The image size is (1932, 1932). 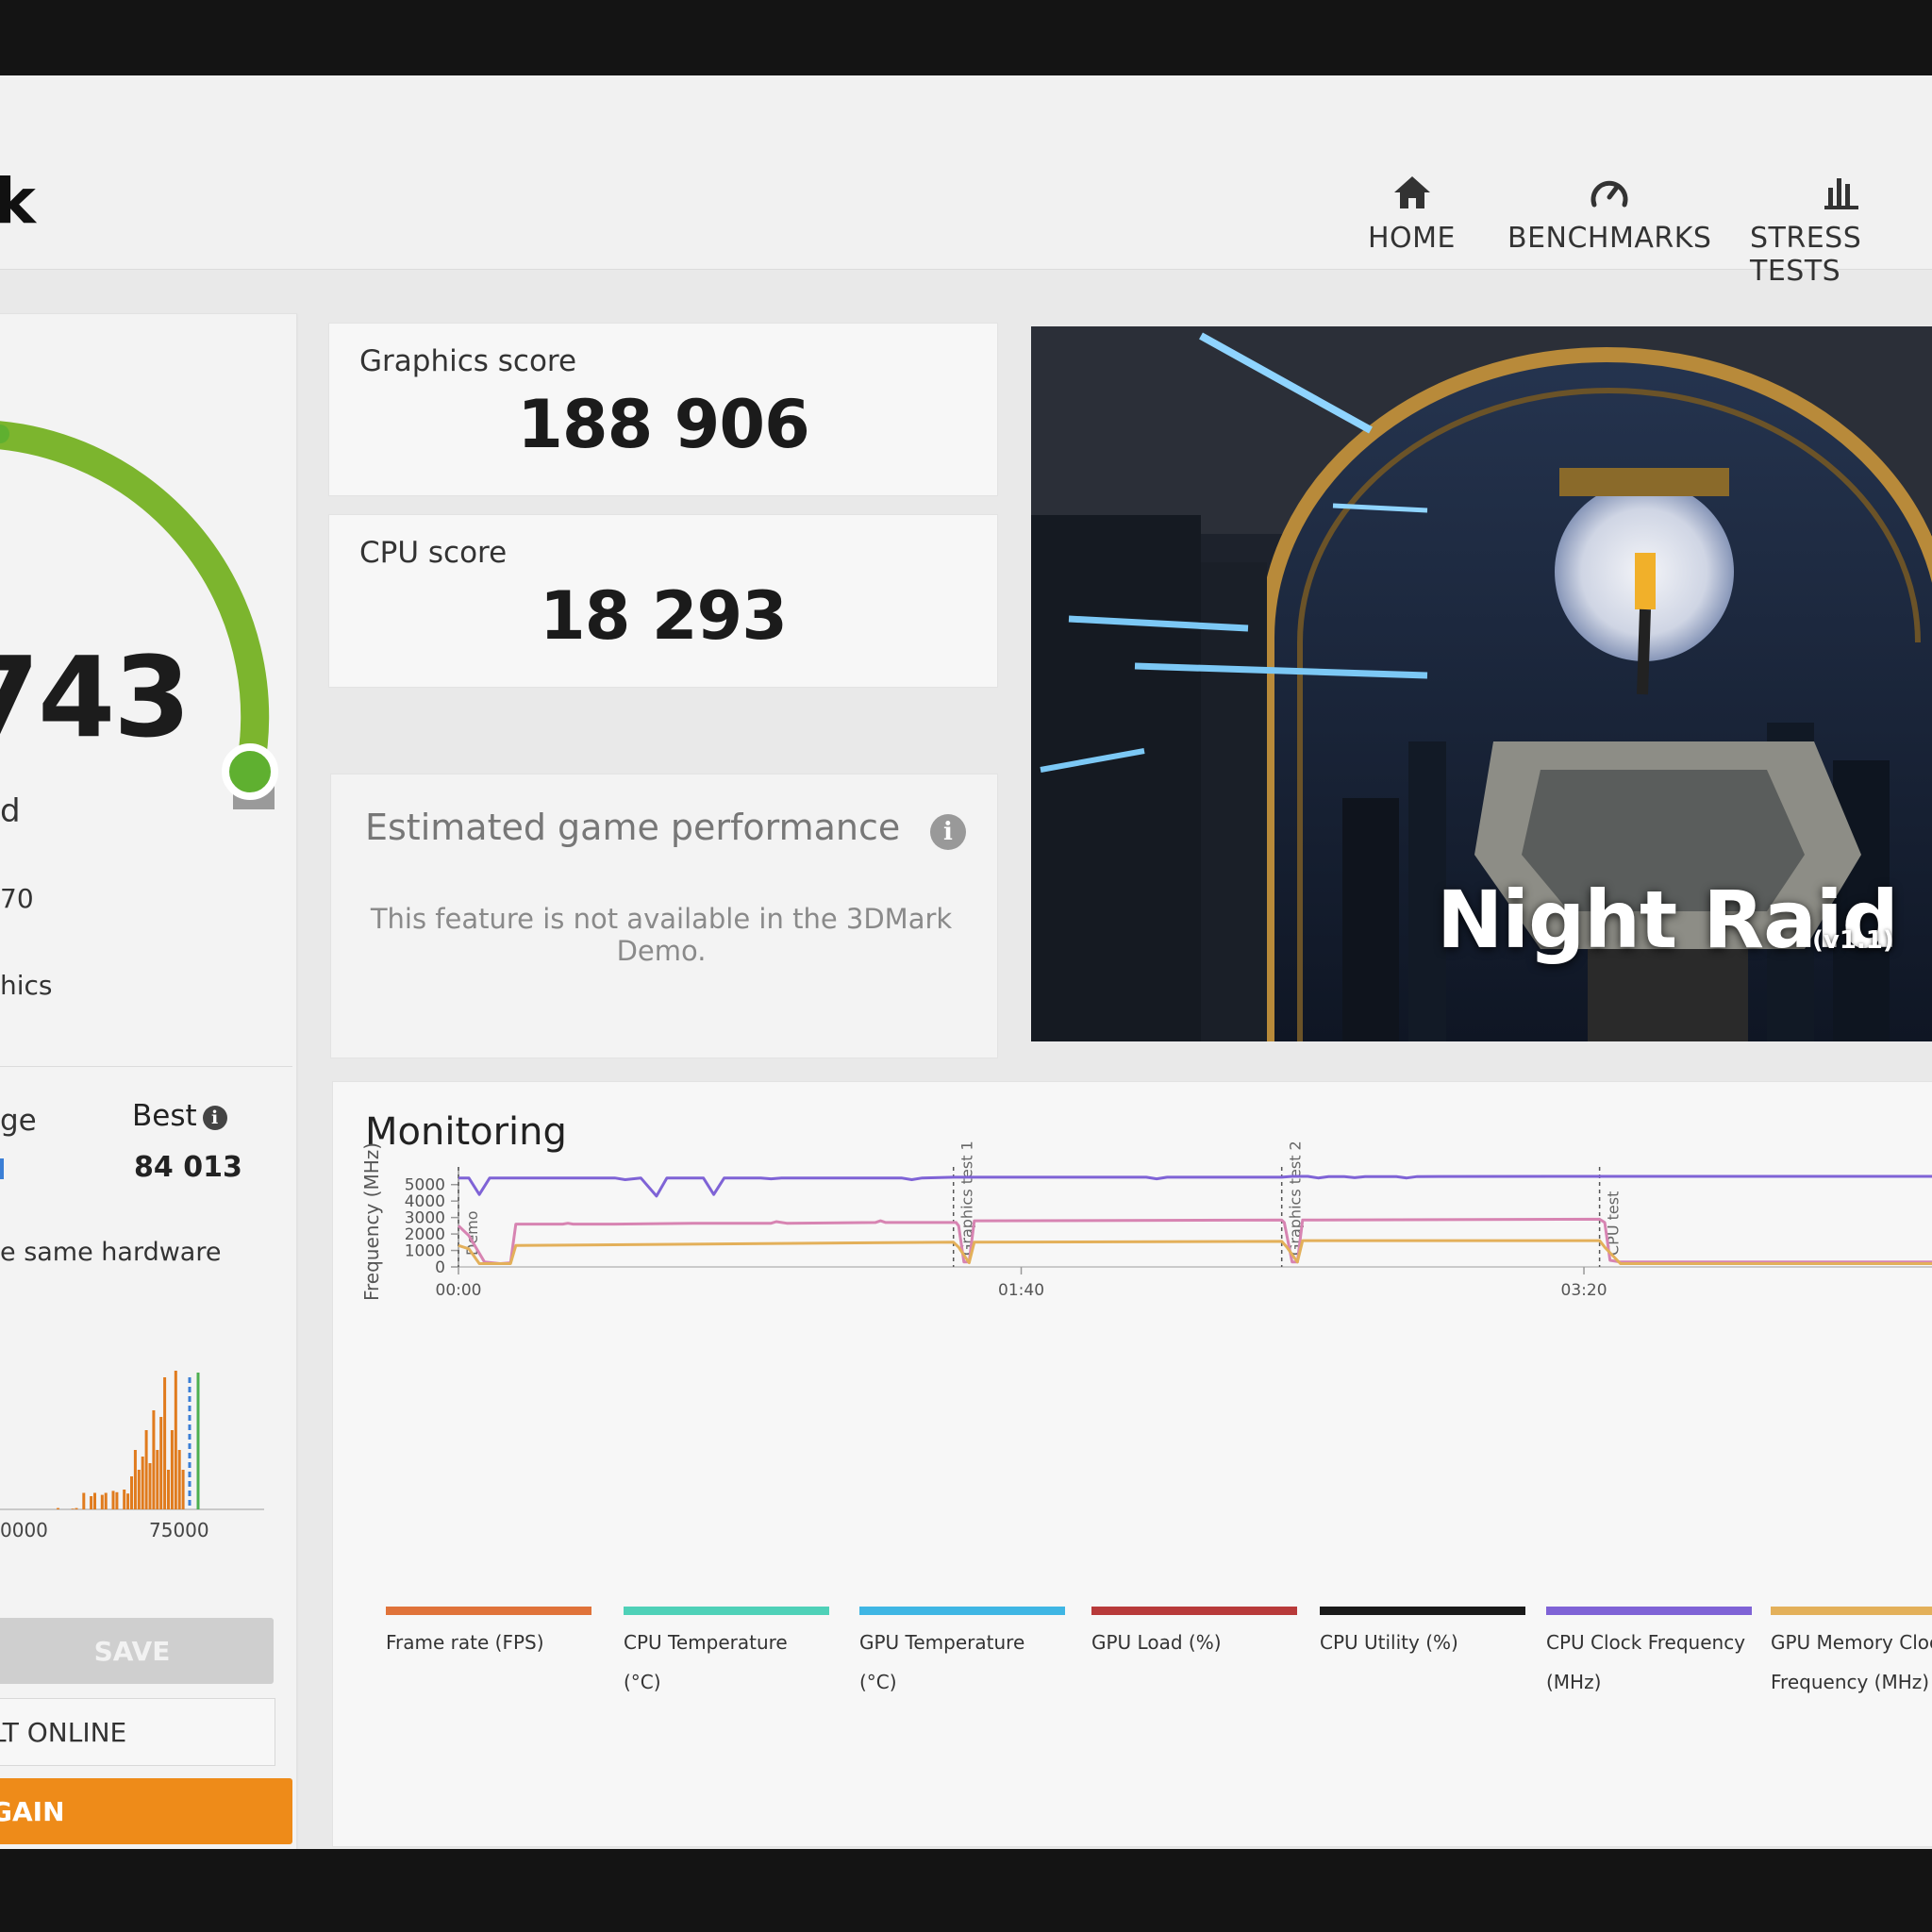 I want to click on legend-item: GPU Memory Clock Frequency (MHz), so click(x=1851, y=1655).